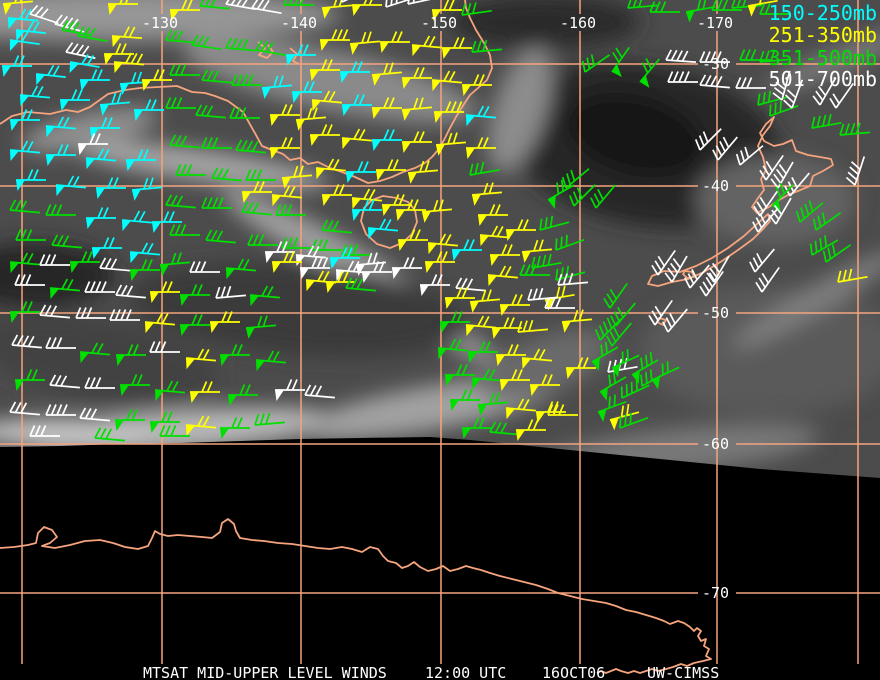 The width and height of the screenshot is (880, 680). What do you see at coordinates (715, 313) in the screenshot?
I see `latitude-label: -50` at bounding box center [715, 313].